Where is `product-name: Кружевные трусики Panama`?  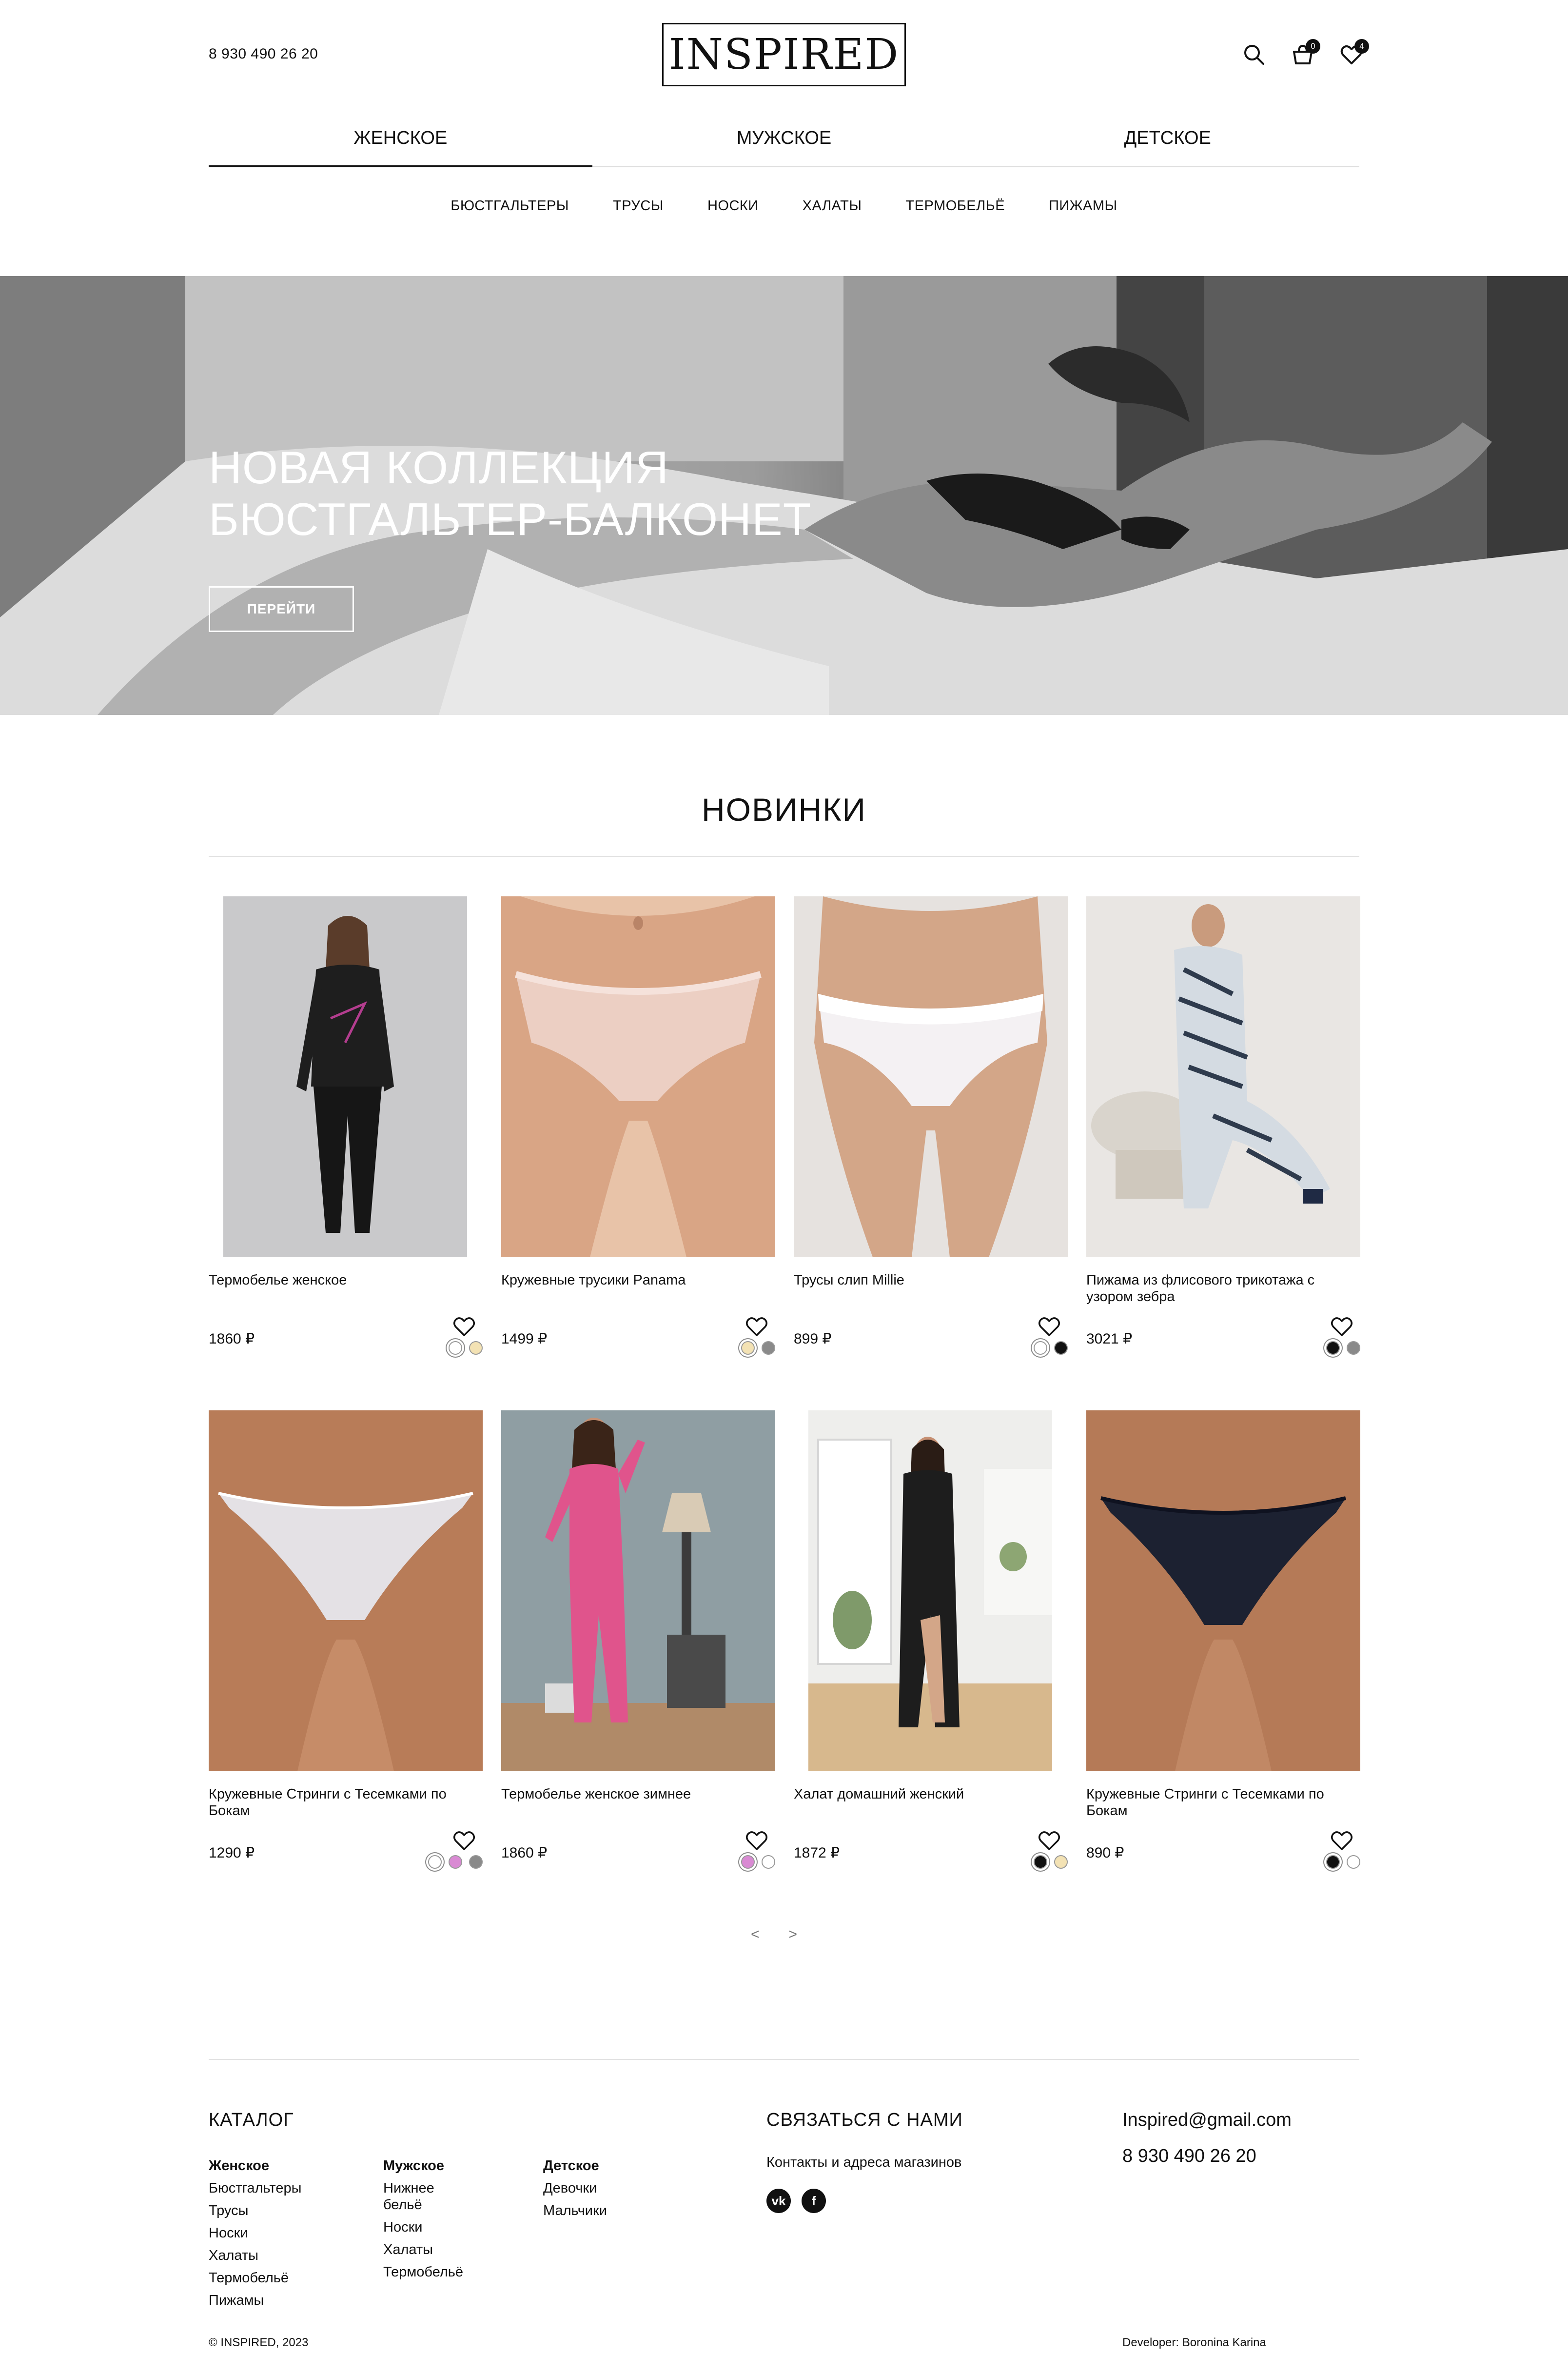 product-name: Кружевные трусики Panama is located at coordinates (623, 1280).